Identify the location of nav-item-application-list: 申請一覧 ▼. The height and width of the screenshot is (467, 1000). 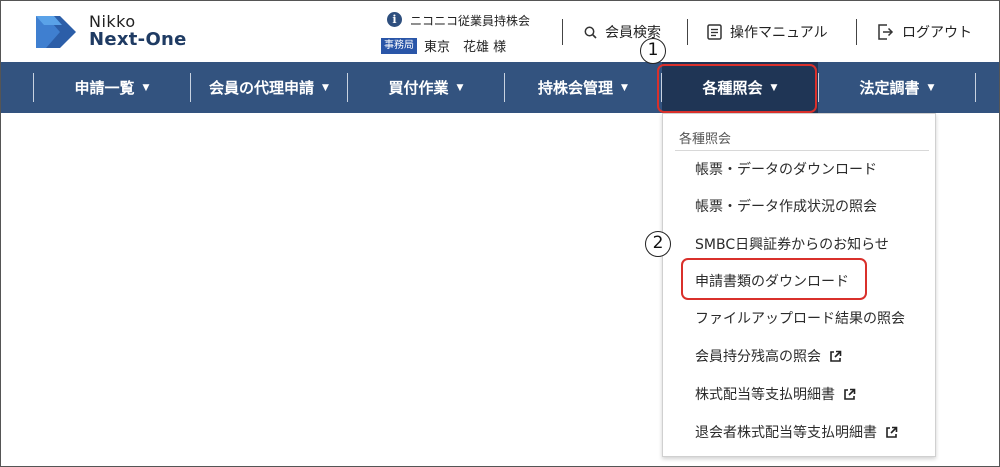
(112, 87).